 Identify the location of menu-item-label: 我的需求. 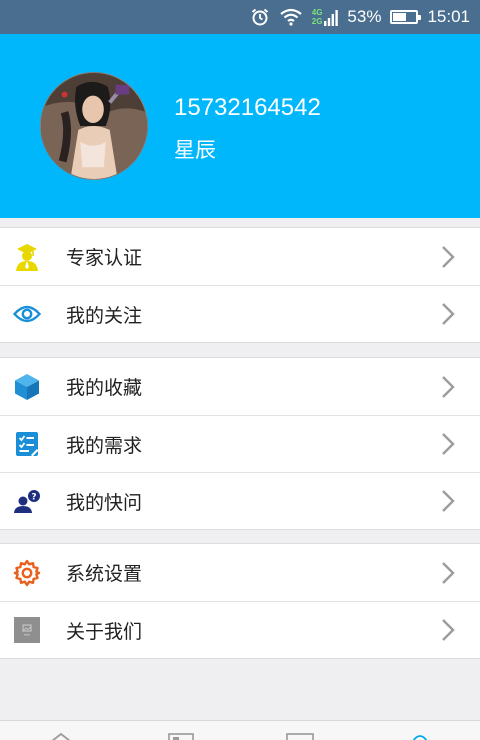
(104, 445).